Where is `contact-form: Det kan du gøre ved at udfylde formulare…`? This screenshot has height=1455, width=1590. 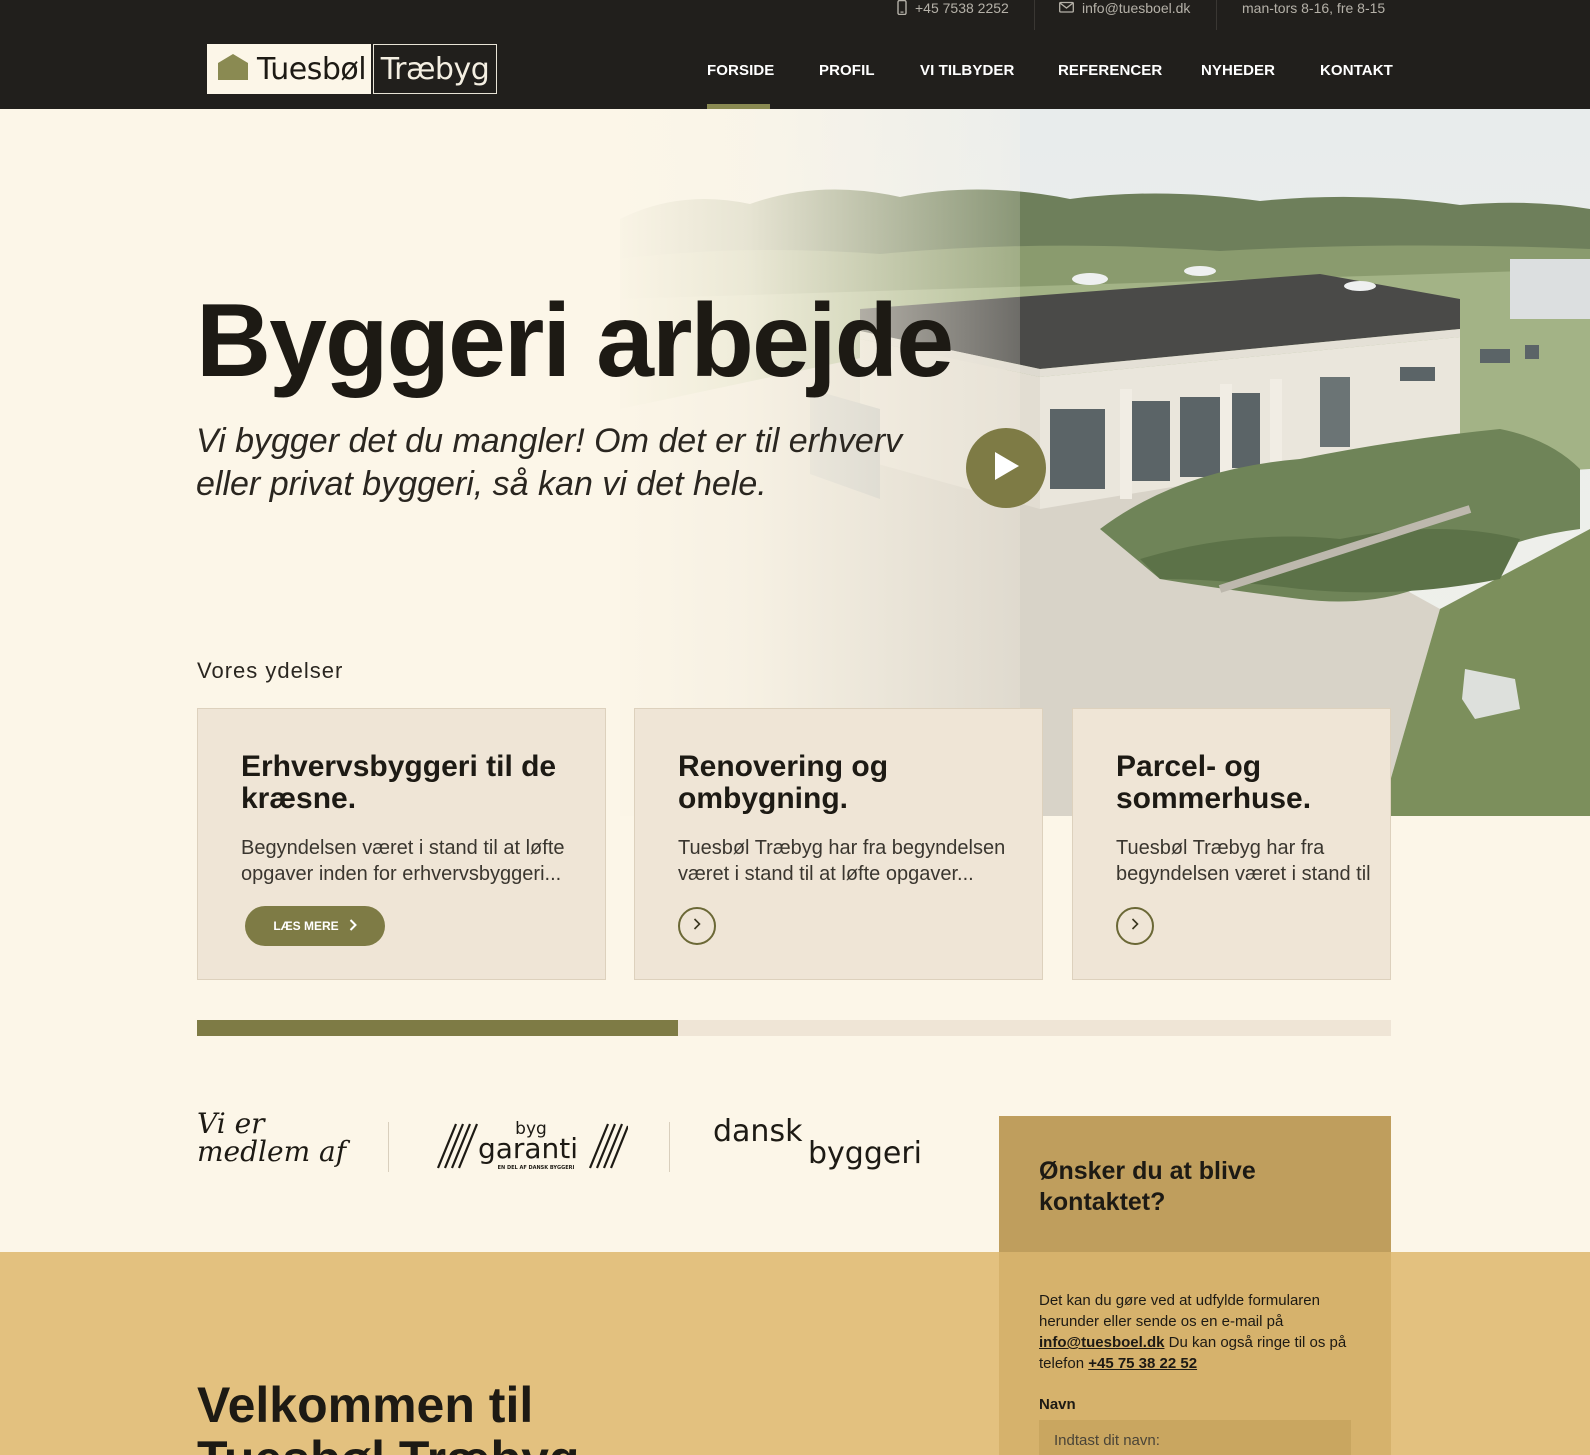
contact-form: Det kan du gøre ved at udfylde formulare… is located at coordinates (1195, 1353).